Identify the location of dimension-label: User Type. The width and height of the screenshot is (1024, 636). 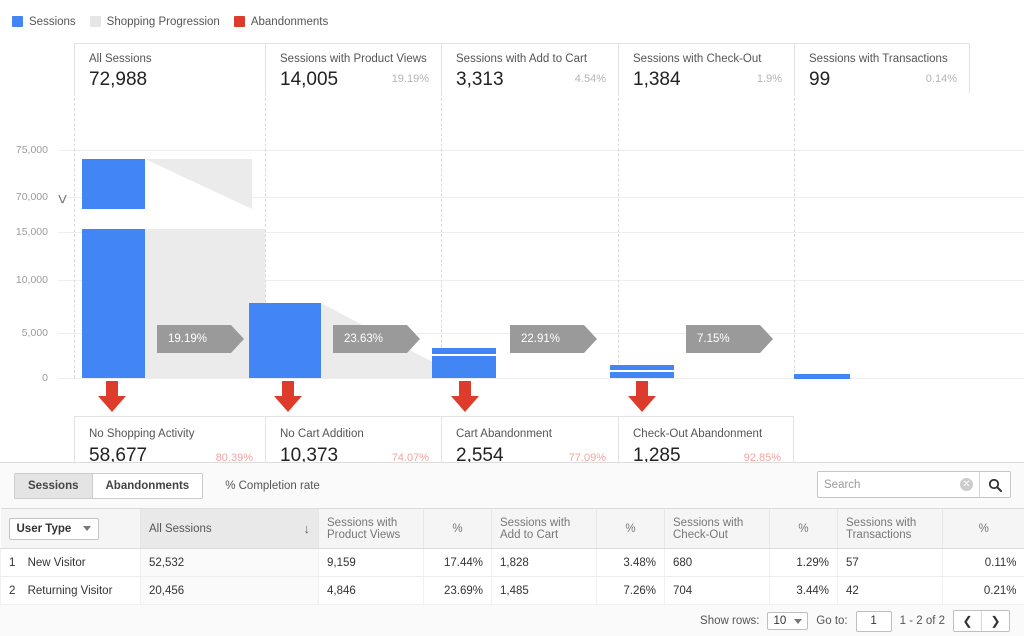
(44, 528).